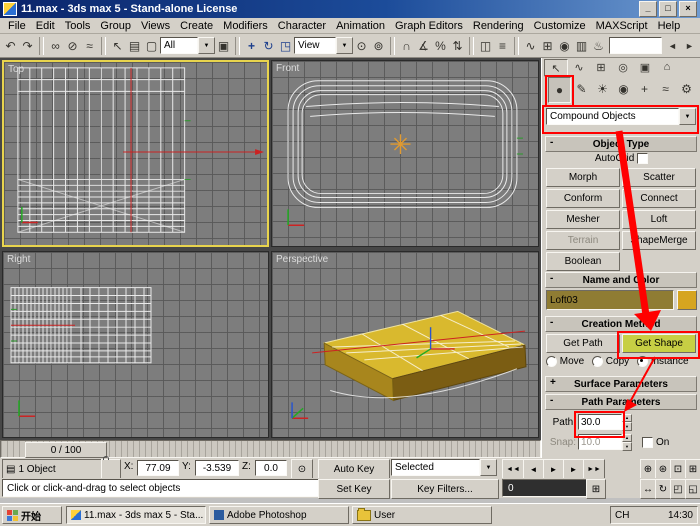 Image resolution: width=700 pixels, height=526 pixels. I want to click on select-and-link-icon: ∞, so click(55, 46).